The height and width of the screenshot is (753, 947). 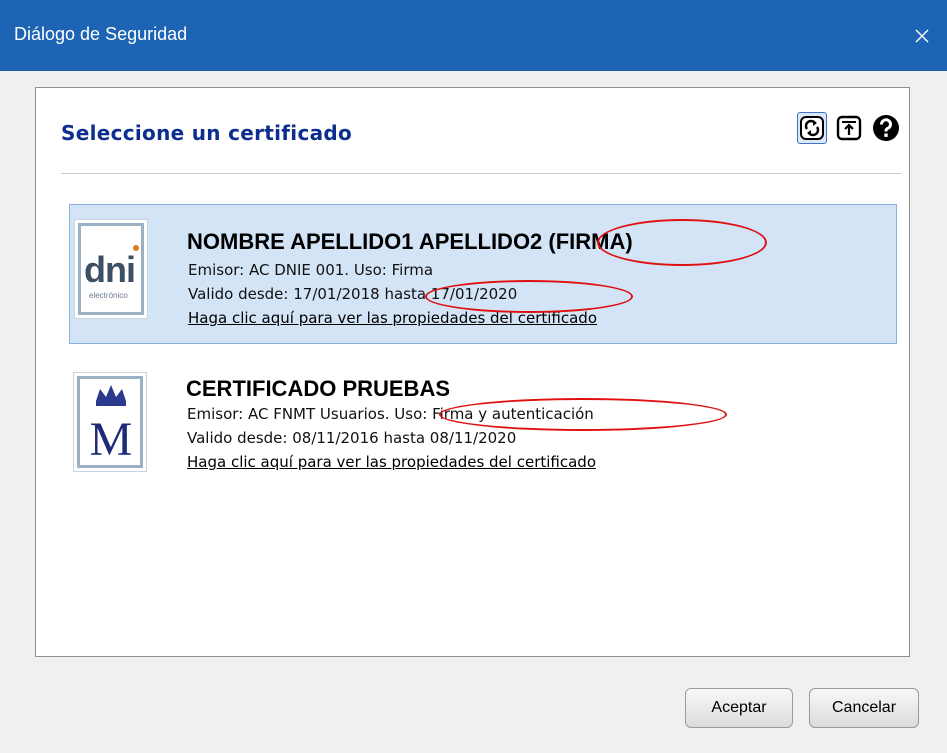 I want to click on close-icon, so click(x=922, y=35).